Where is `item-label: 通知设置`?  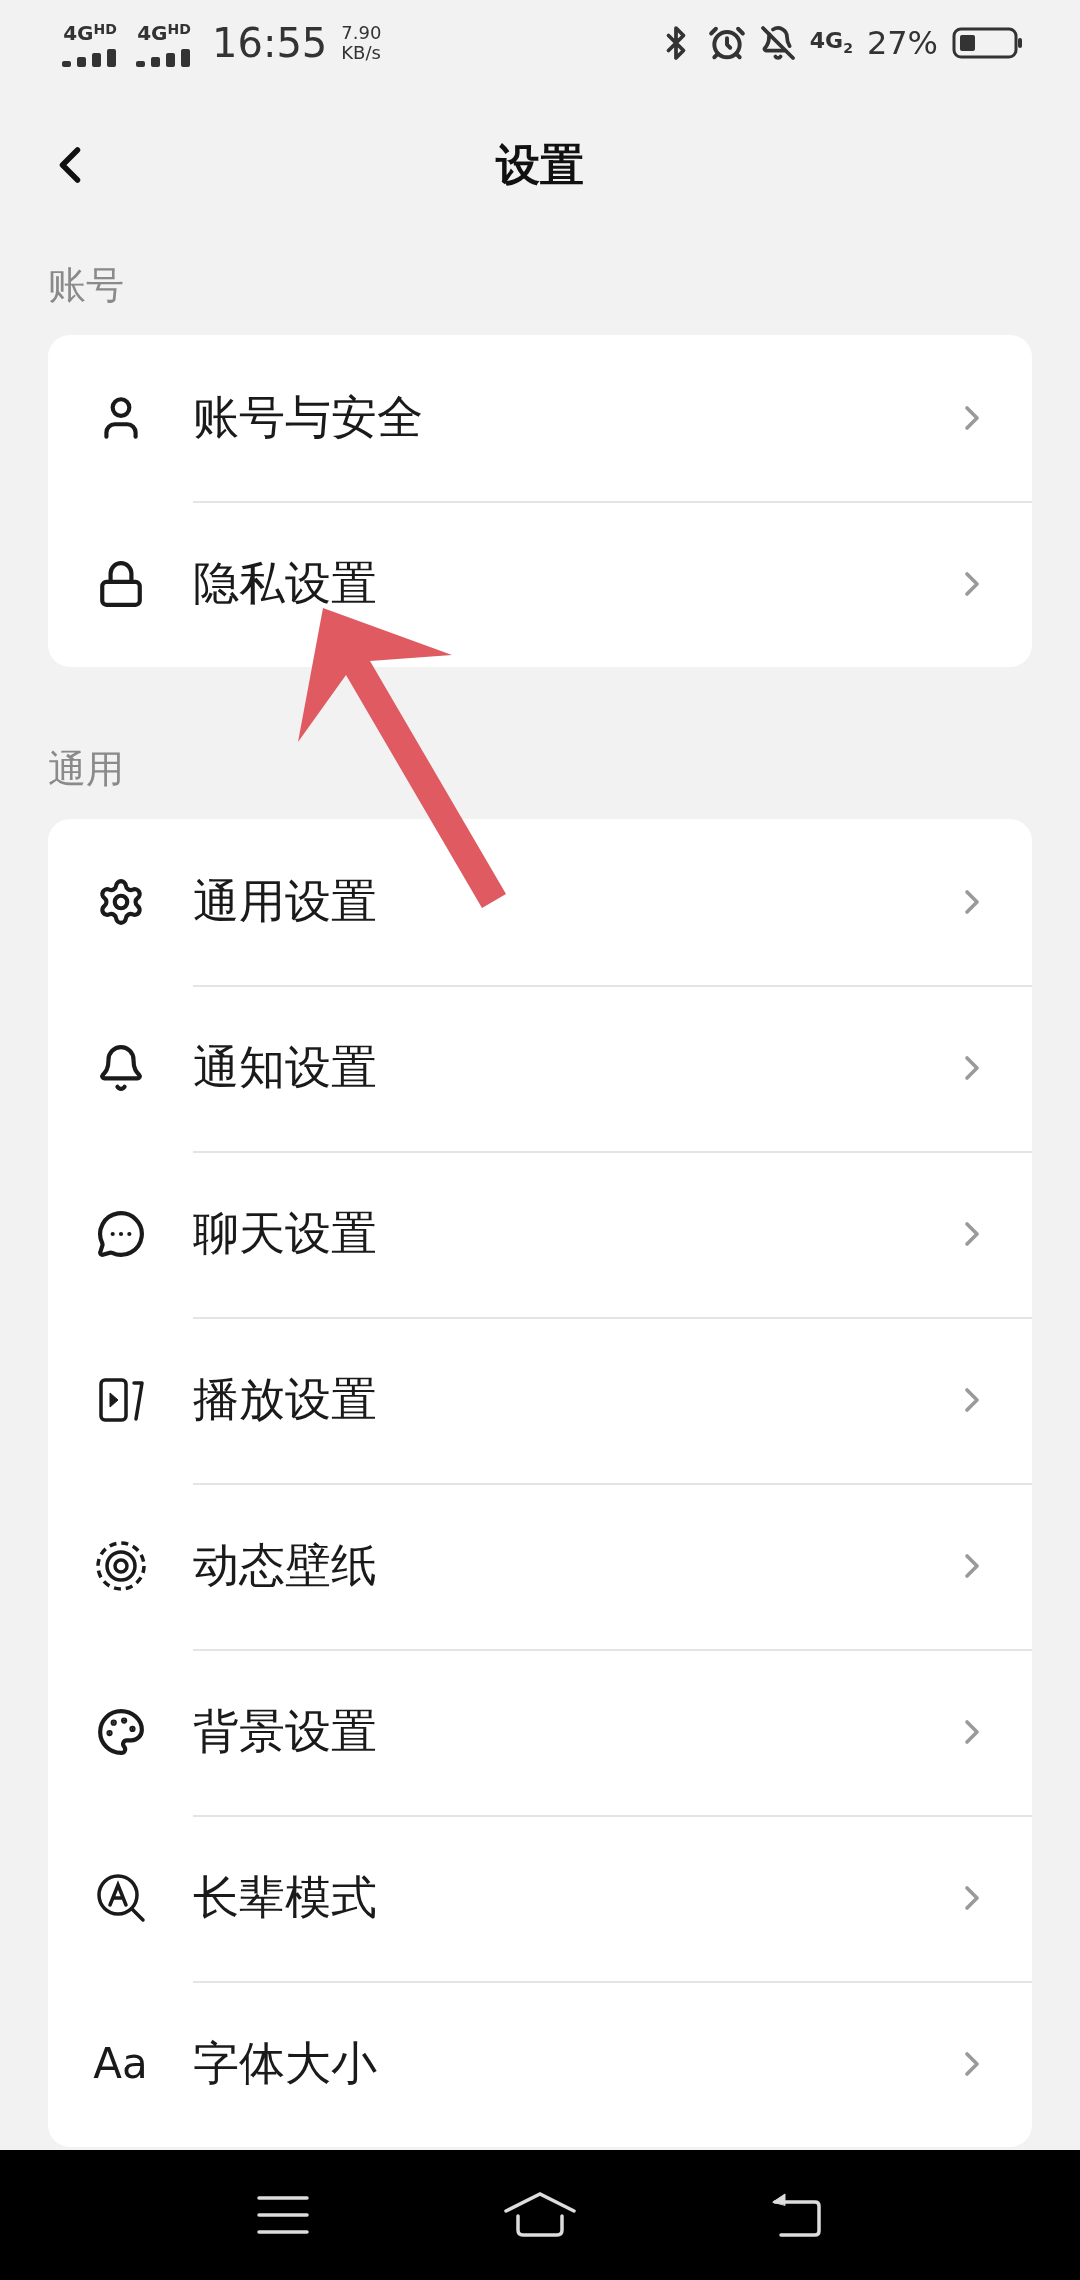 item-label: 通知设置 is located at coordinates (285, 1067).